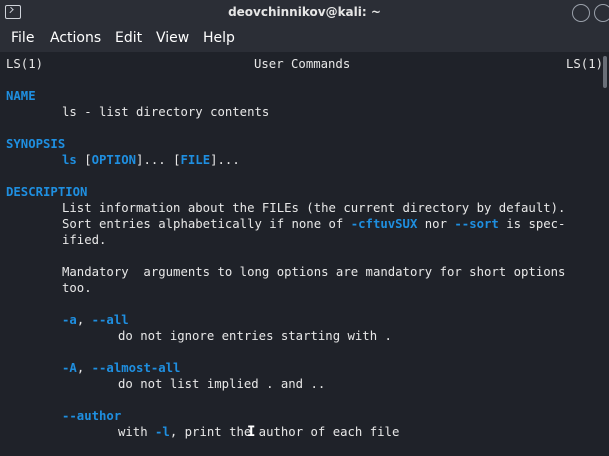  Describe the element at coordinates (88, 160) in the screenshot. I see `synopsis-open1: [` at that location.